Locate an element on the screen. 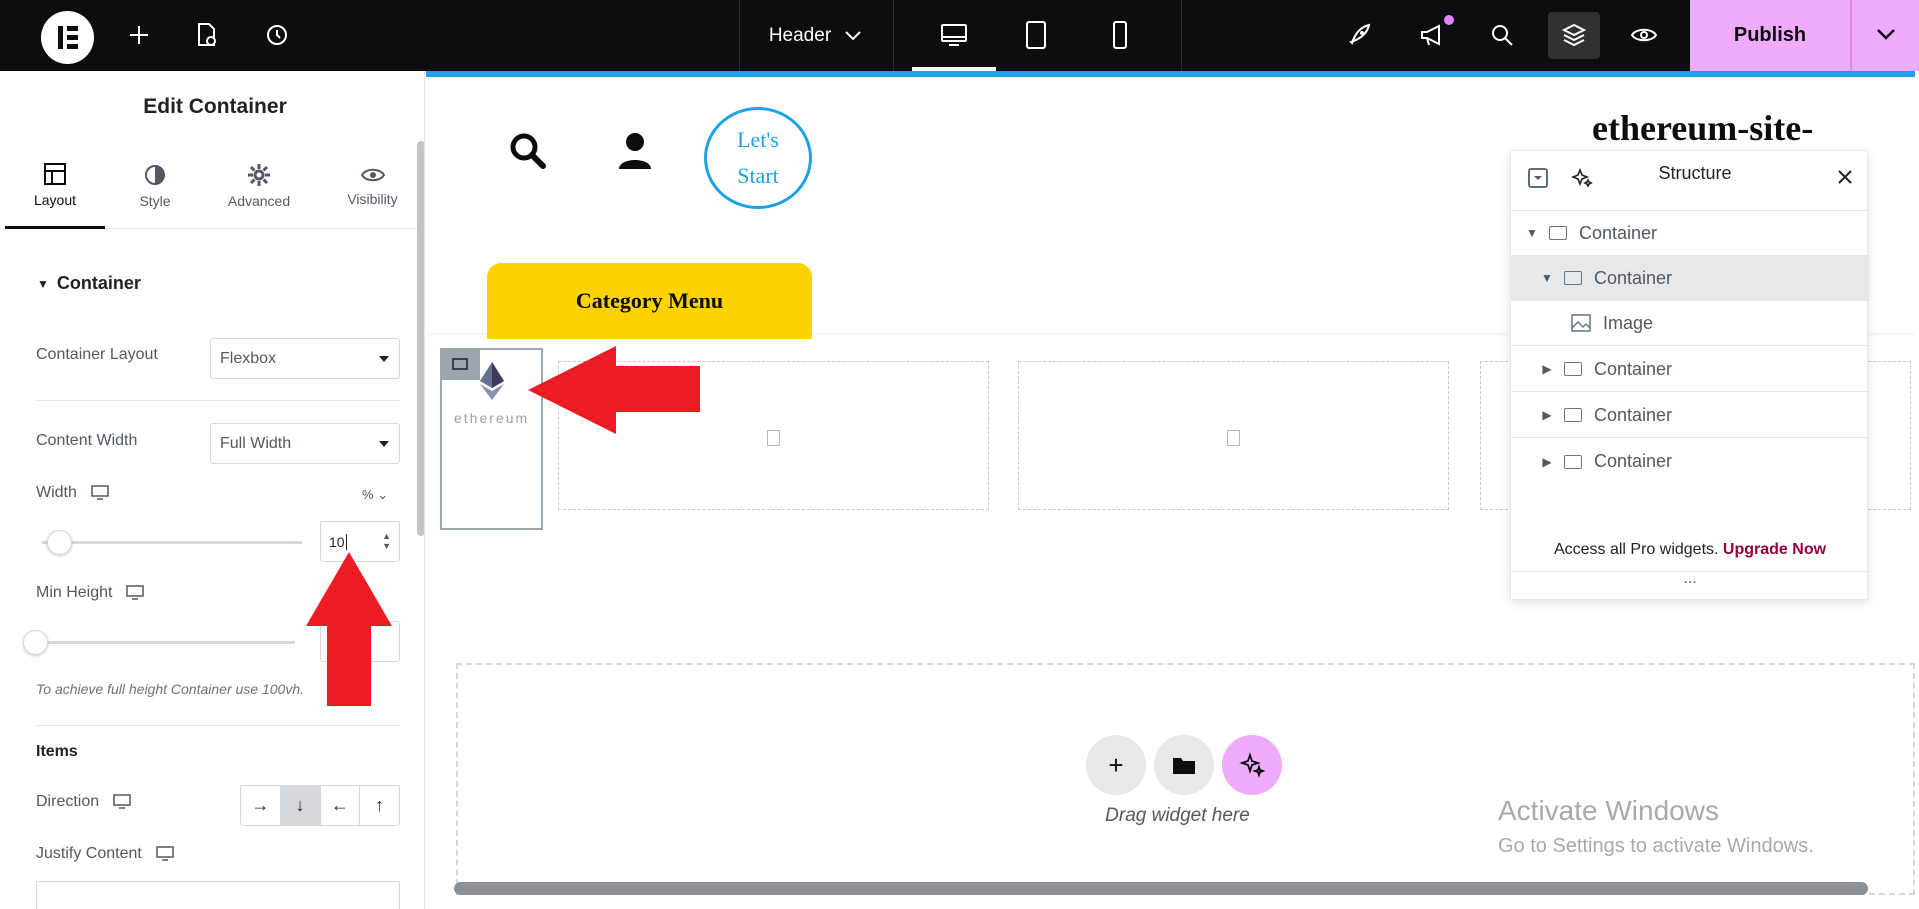 This screenshot has width=1919, height=909. add-element-icon is located at coordinates (139, 35).